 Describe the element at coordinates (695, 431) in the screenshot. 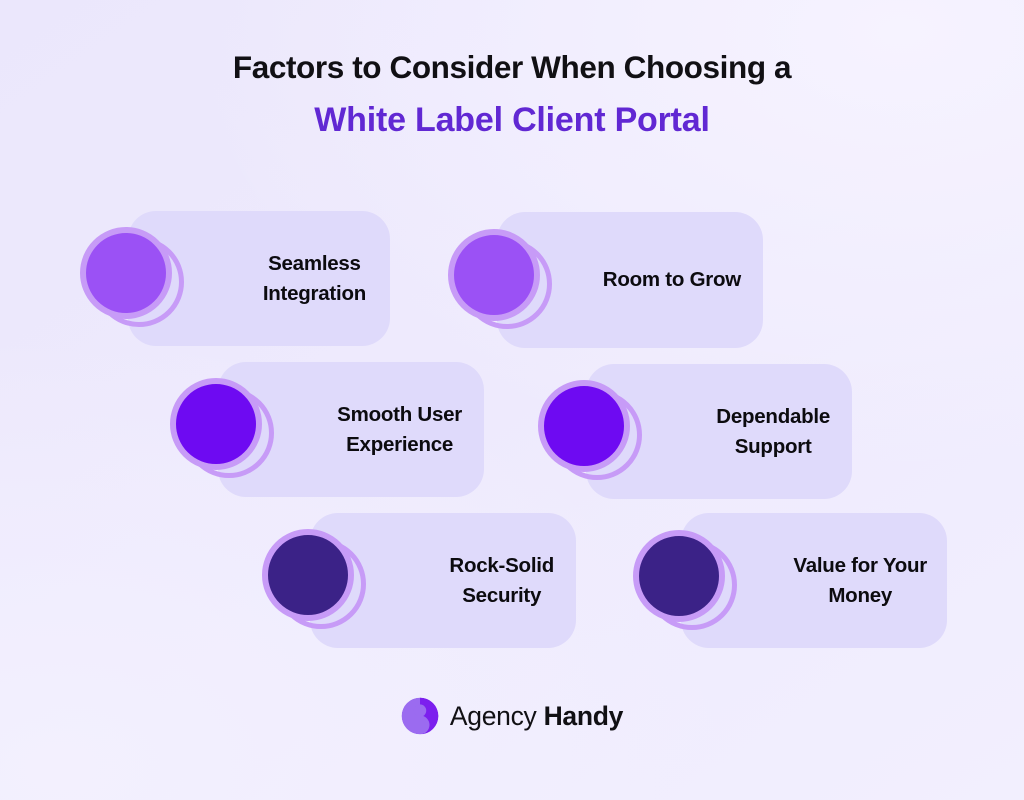

I see `factor-card-dependable-support: Dependable Support` at that location.